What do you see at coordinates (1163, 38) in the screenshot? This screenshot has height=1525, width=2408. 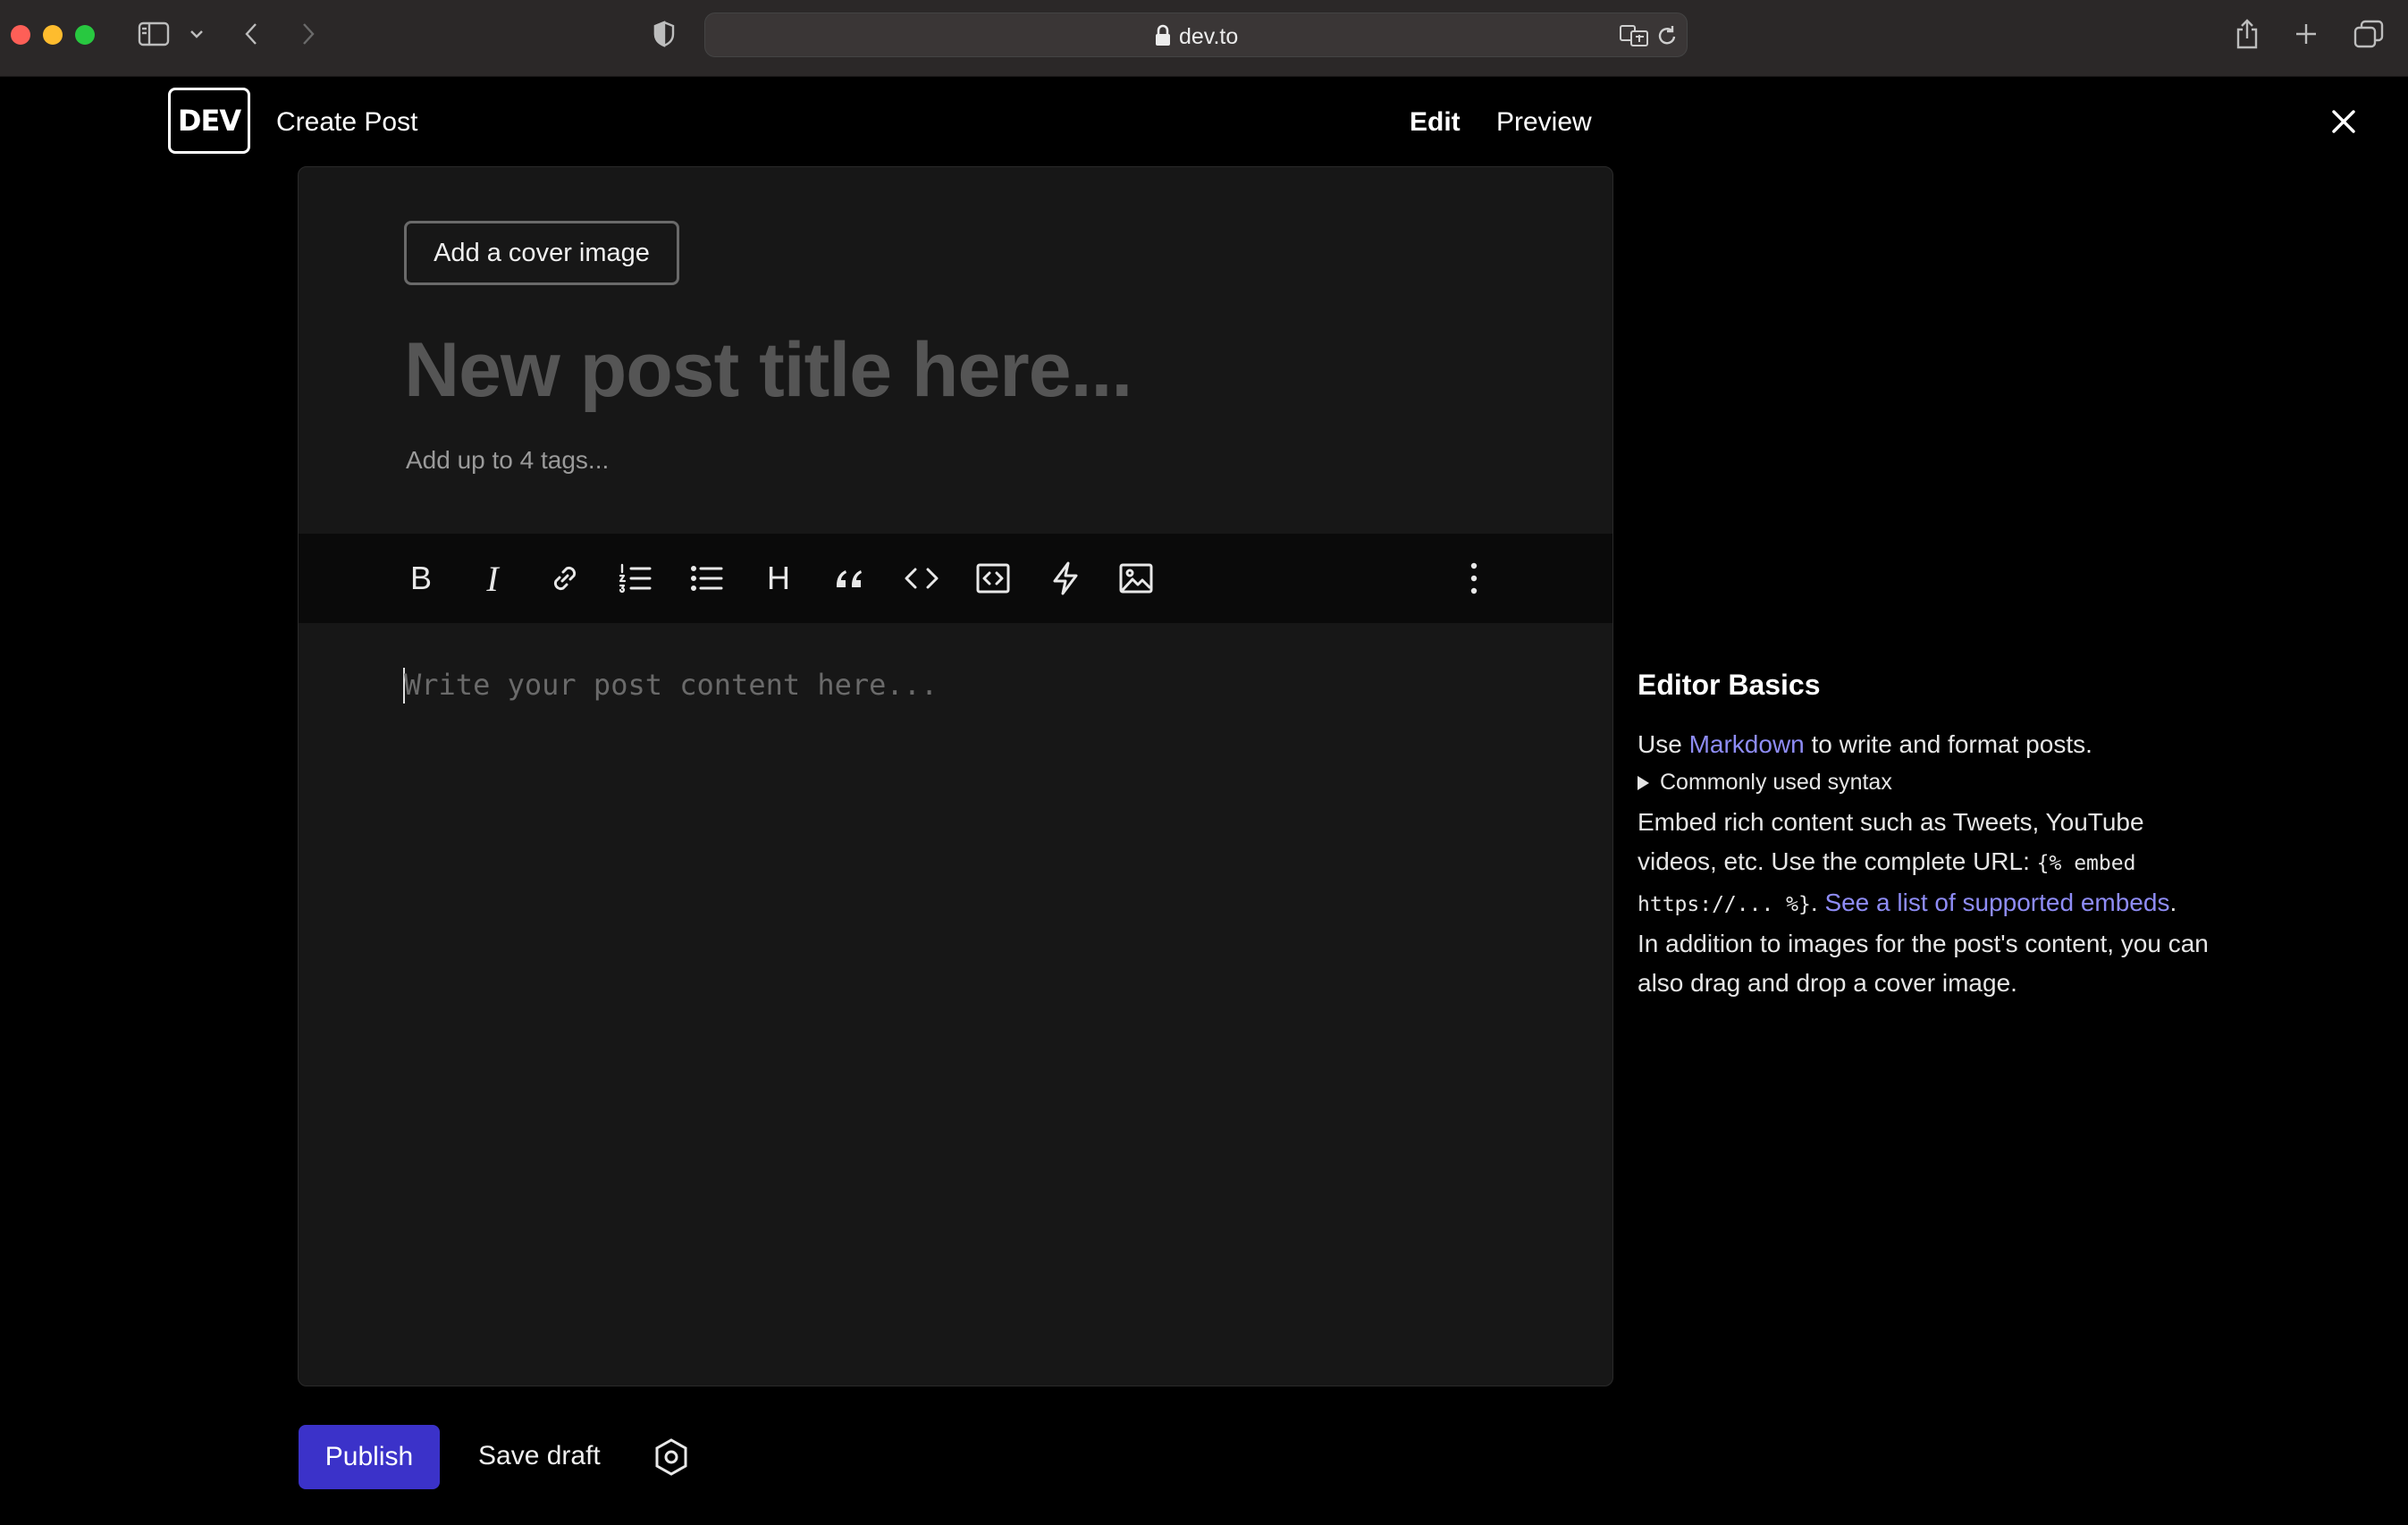 I see `lock-icon` at bounding box center [1163, 38].